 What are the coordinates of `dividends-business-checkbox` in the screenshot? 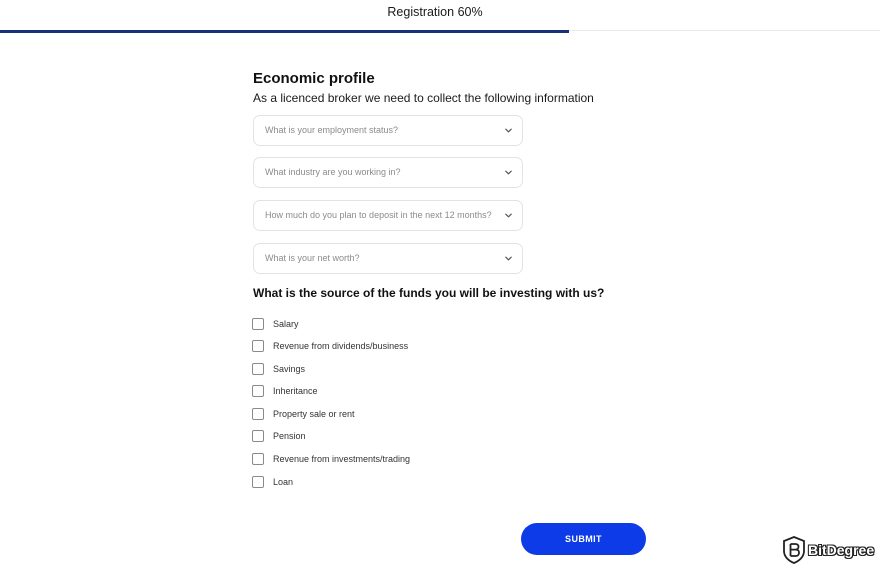 It's located at (258, 346).